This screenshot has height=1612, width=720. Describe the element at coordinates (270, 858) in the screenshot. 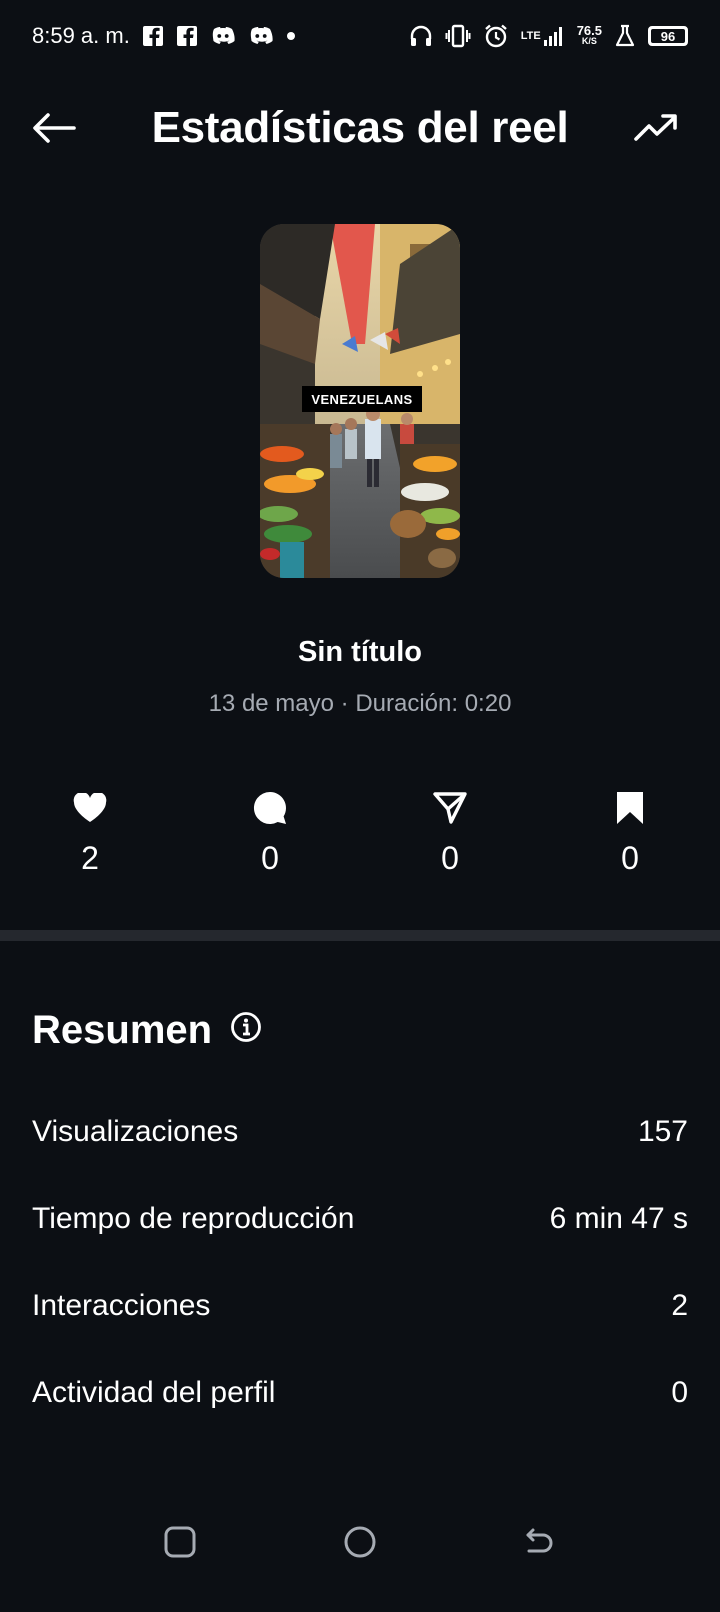

I see `comments-count: 0` at that location.